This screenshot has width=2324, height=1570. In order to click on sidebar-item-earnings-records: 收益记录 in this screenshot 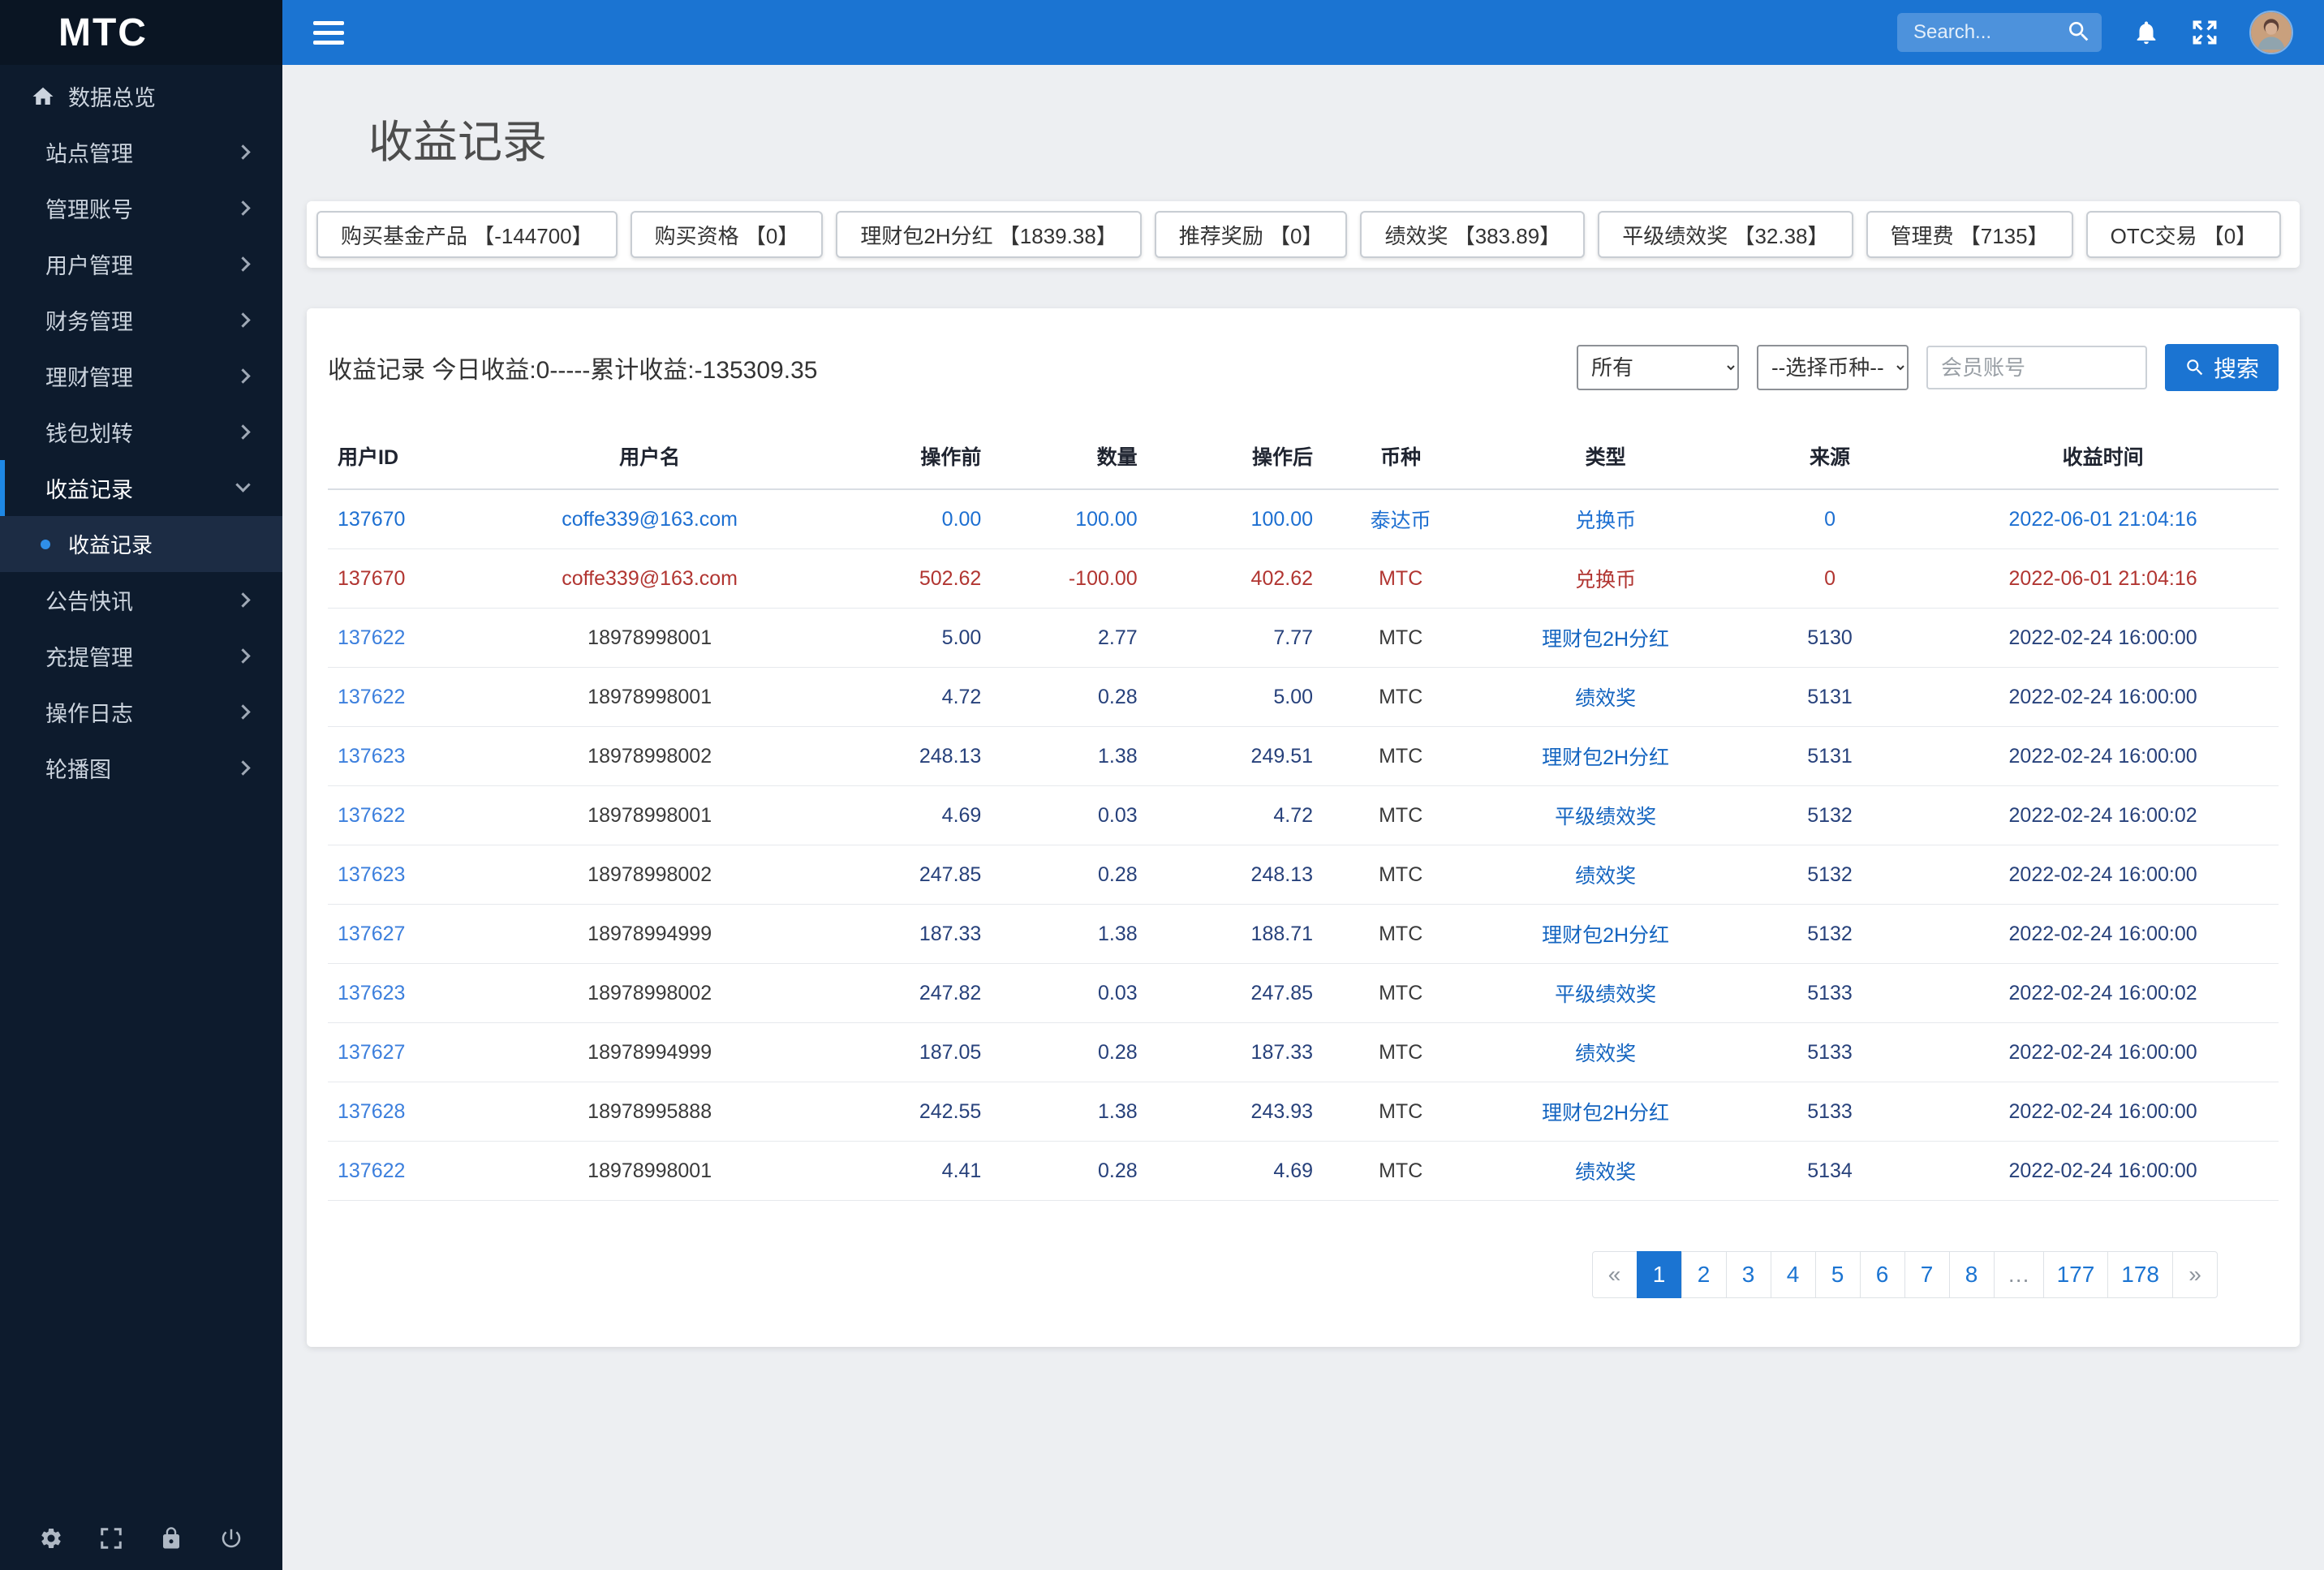, I will do `click(141, 488)`.